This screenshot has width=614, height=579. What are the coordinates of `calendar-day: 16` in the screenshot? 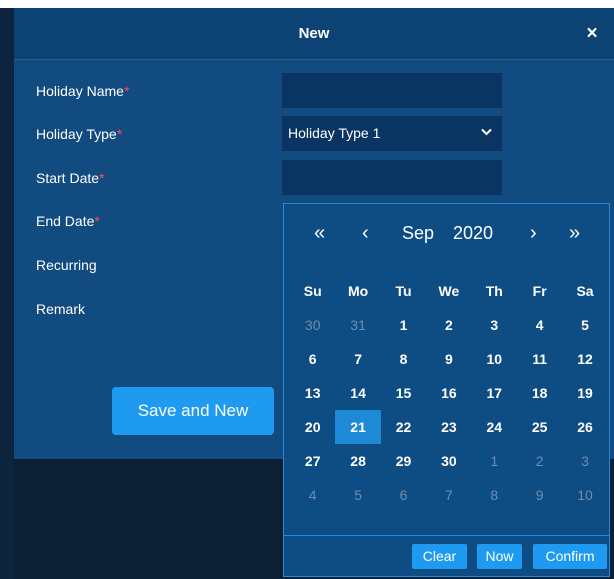 It's located at (448, 393).